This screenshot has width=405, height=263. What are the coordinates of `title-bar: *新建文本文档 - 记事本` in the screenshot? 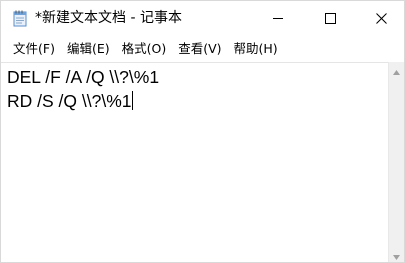 It's located at (202, 18).